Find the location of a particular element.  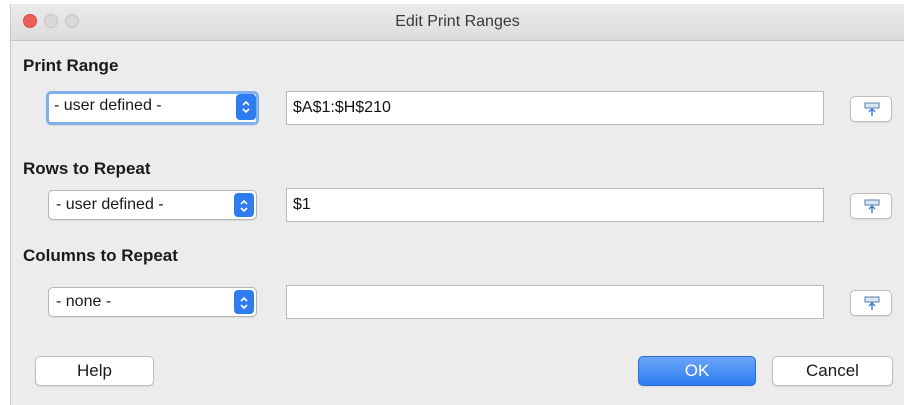

print-range-field-value: $A$1:$H$210 is located at coordinates (342, 107).